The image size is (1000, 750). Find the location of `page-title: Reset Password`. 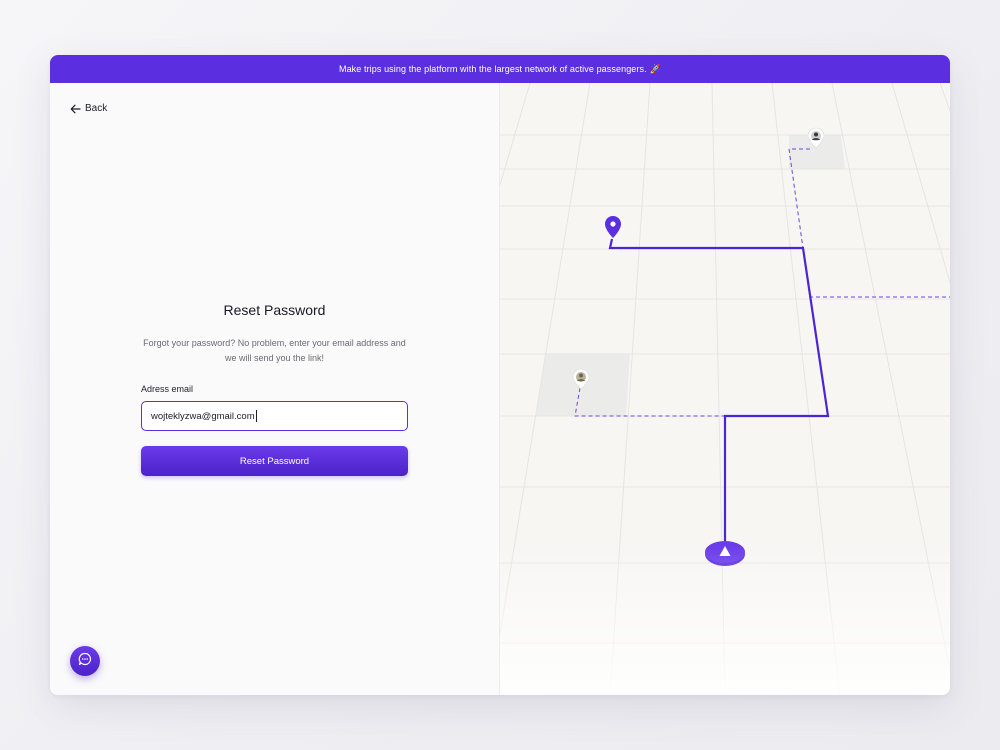

page-title: Reset Password is located at coordinates (274, 310).